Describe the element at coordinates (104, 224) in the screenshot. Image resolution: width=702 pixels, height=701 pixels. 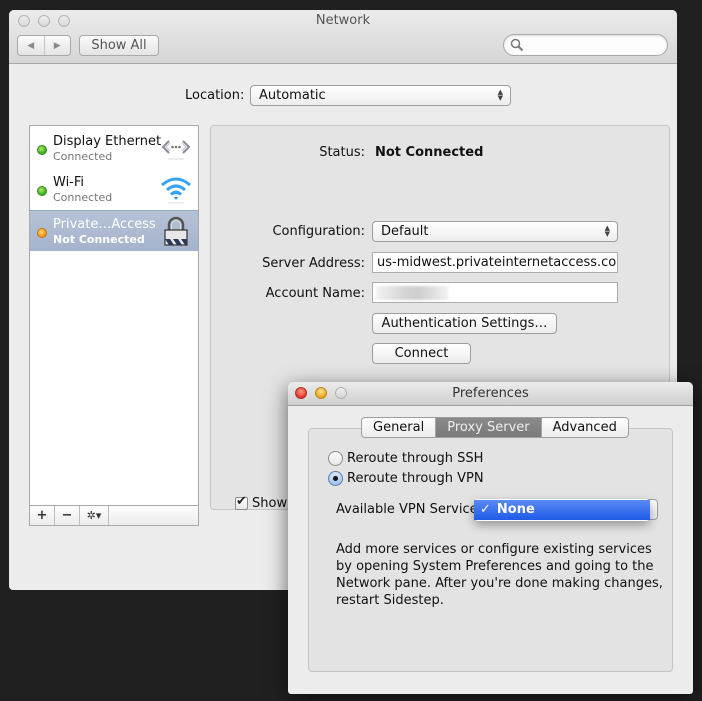
I see `service-name: Private…Access` at that location.